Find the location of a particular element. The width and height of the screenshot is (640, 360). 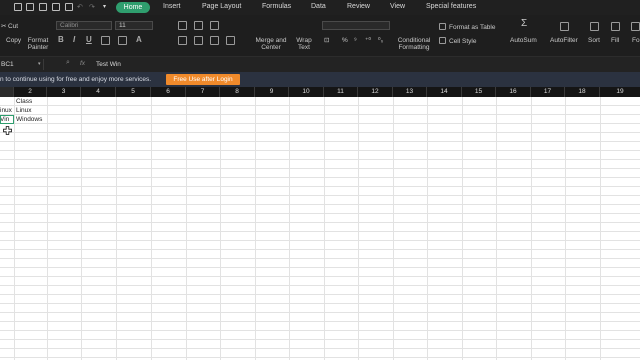

column-header-12: 12 is located at coordinates (375, 92).